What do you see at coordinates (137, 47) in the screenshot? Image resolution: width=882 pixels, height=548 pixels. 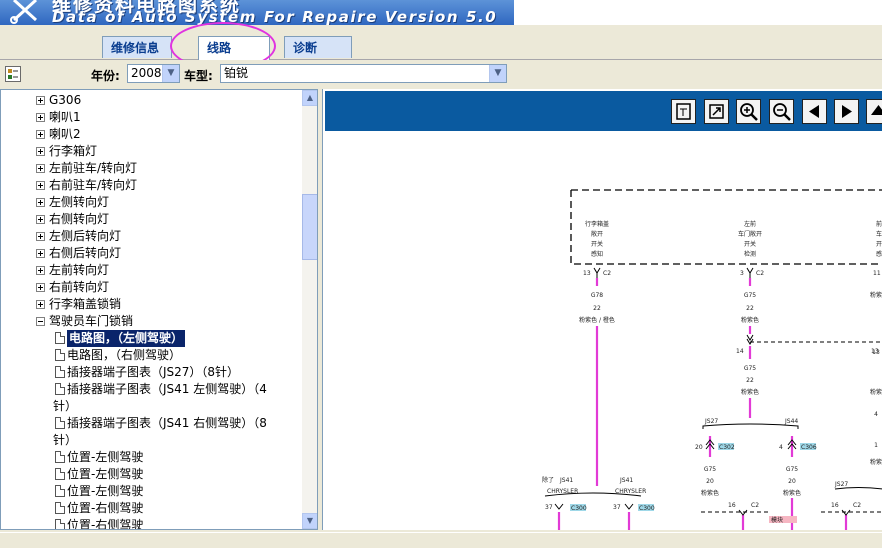 I see `tab-repair-info: 维修信息` at bounding box center [137, 47].